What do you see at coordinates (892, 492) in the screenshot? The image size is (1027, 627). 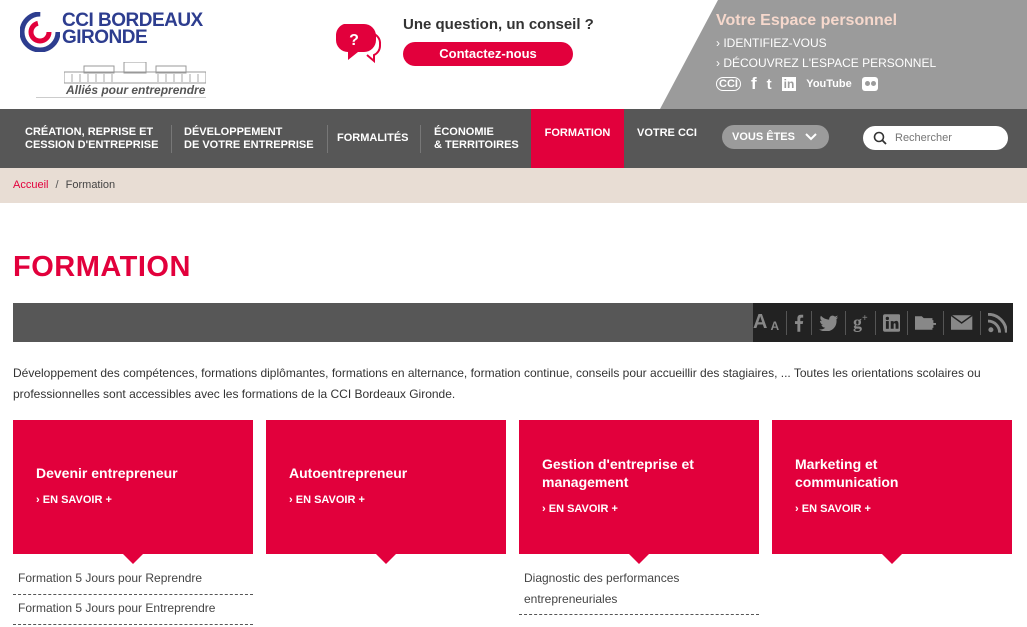 I see `card-marketing-communication: Marketing et communication › EN SAVOIR +` at bounding box center [892, 492].